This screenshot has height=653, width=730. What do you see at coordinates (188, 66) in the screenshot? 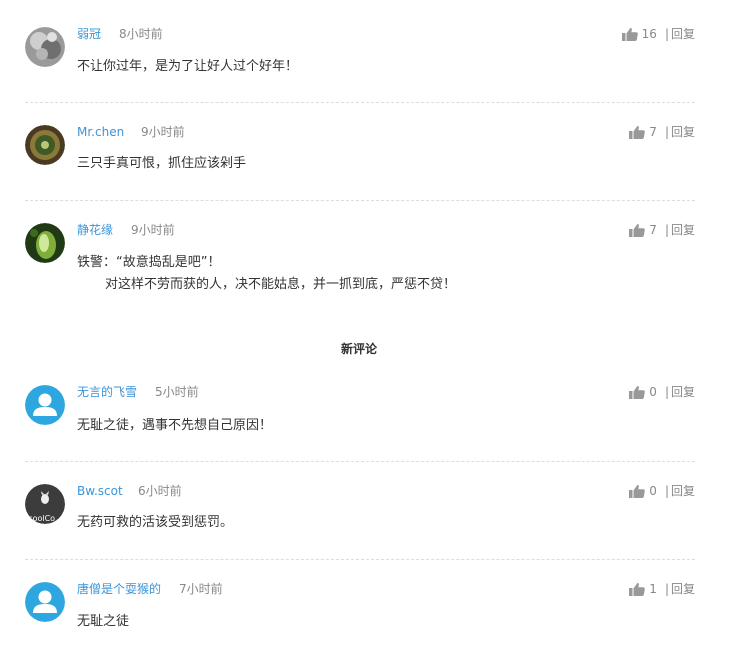
I see `comment-text: 不让你过年，是为了让好人过个好年！` at bounding box center [188, 66].